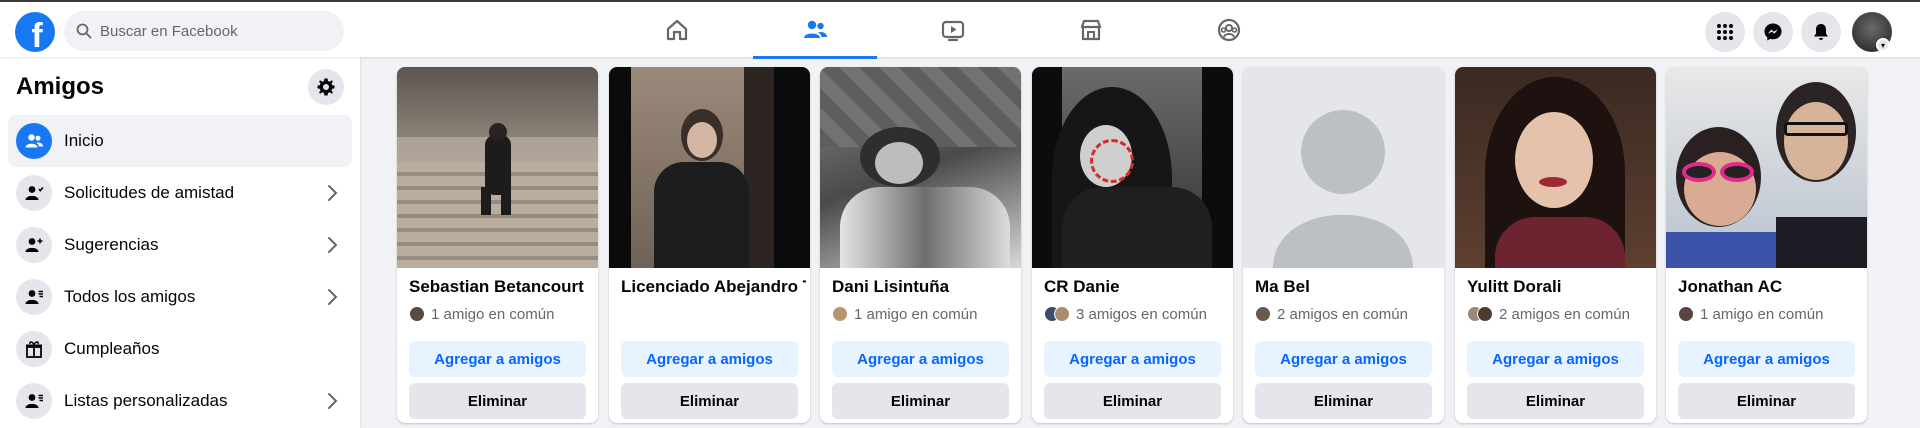 Image resolution: width=1920 pixels, height=428 pixels. Describe the element at coordinates (130, 296) in the screenshot. I see `sidebar-item-label: Todos los amigos` at that location.